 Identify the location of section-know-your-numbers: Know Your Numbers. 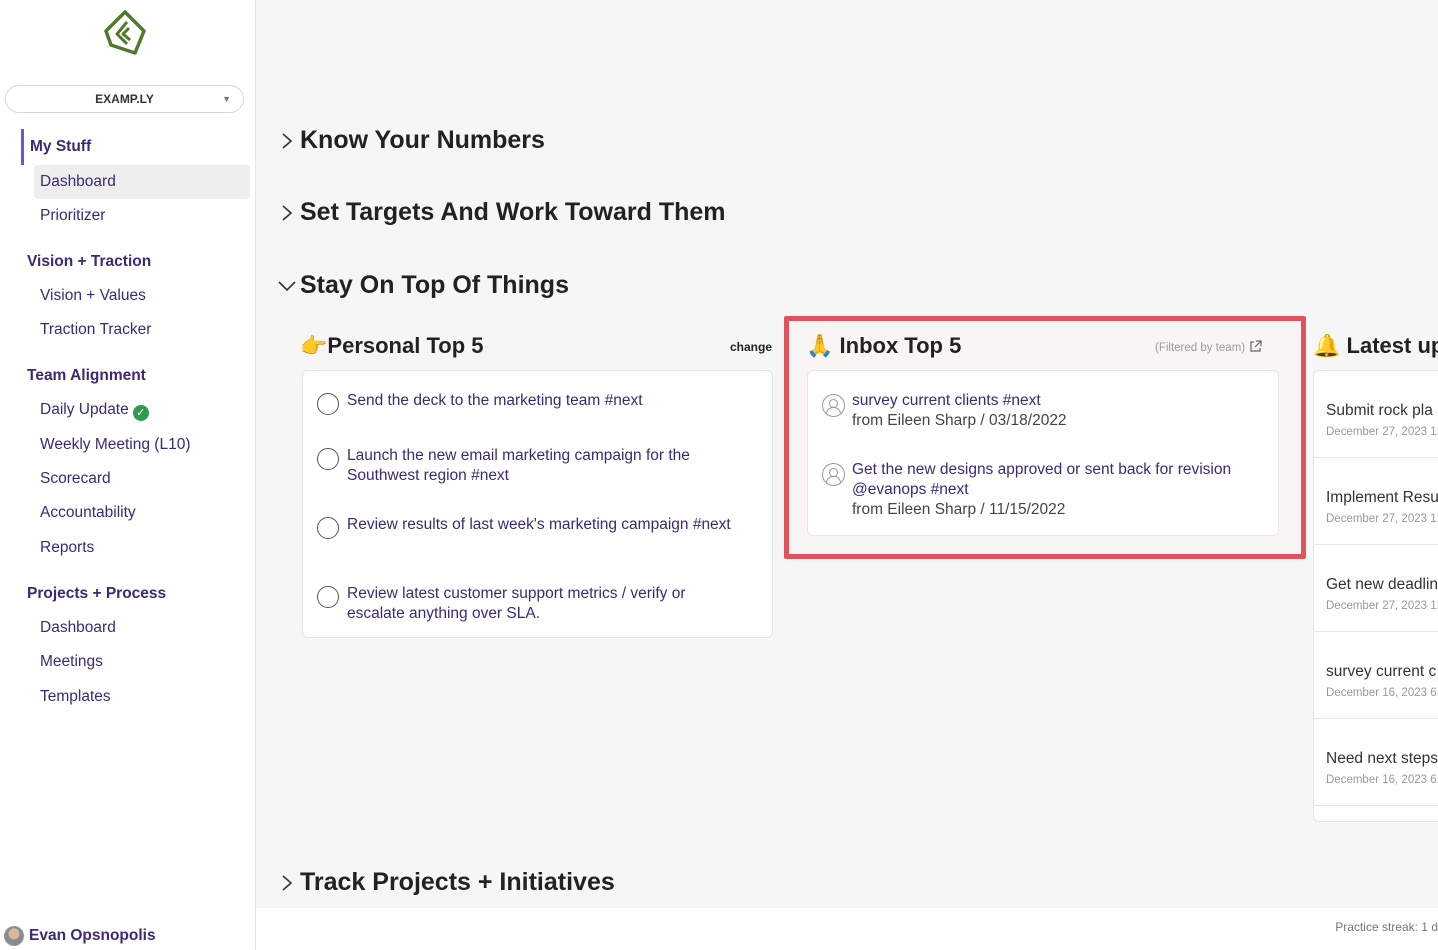
(410, 140).